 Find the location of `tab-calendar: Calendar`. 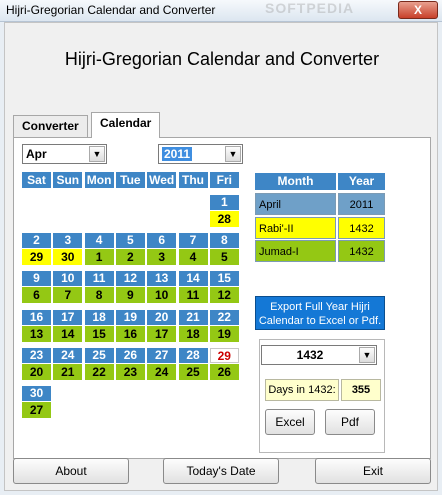

tab-calendar: Calendar is located at coordinates (126, 125).